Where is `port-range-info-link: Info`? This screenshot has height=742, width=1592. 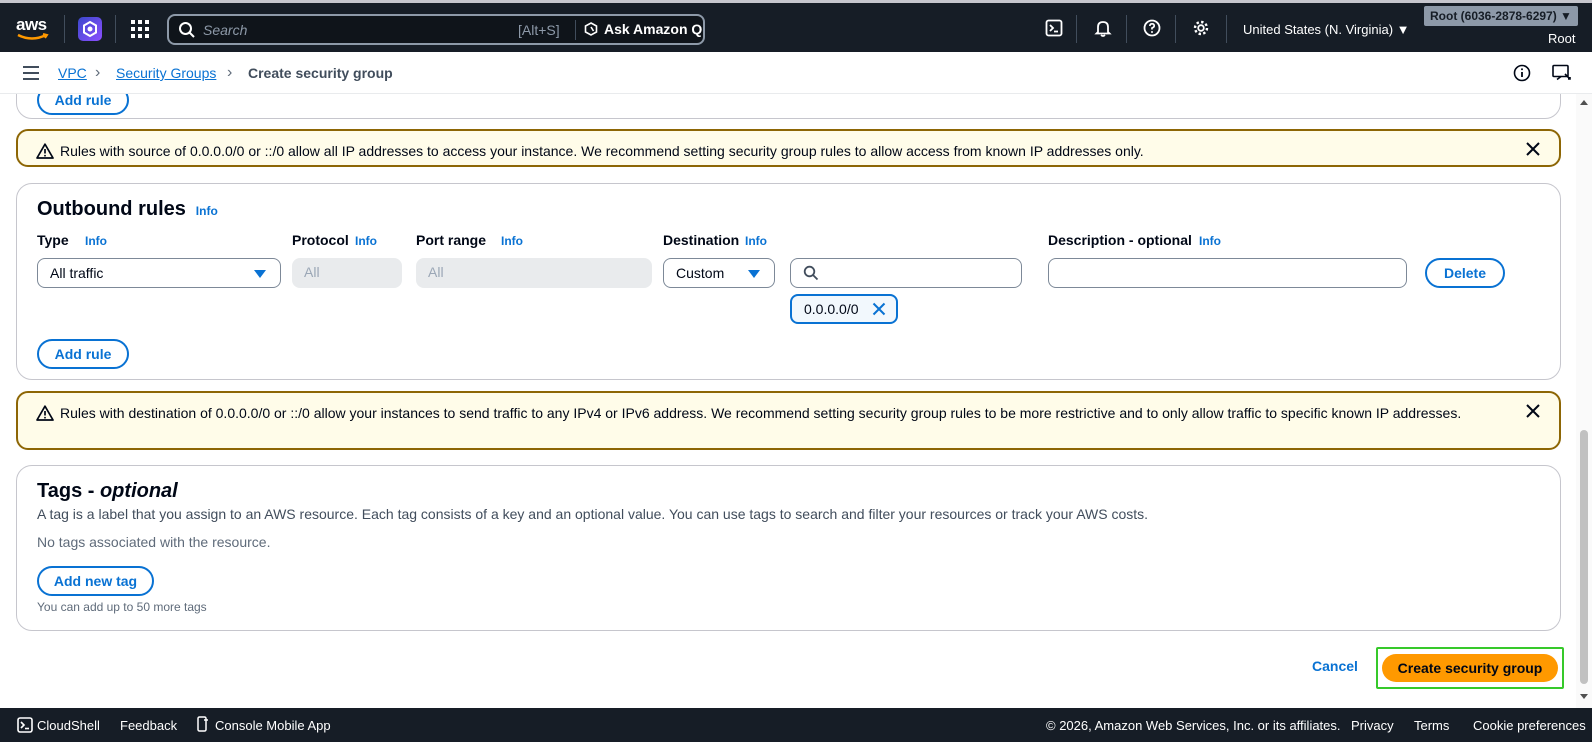 port-range-info-link: Info is located at coordinates (512, 241).